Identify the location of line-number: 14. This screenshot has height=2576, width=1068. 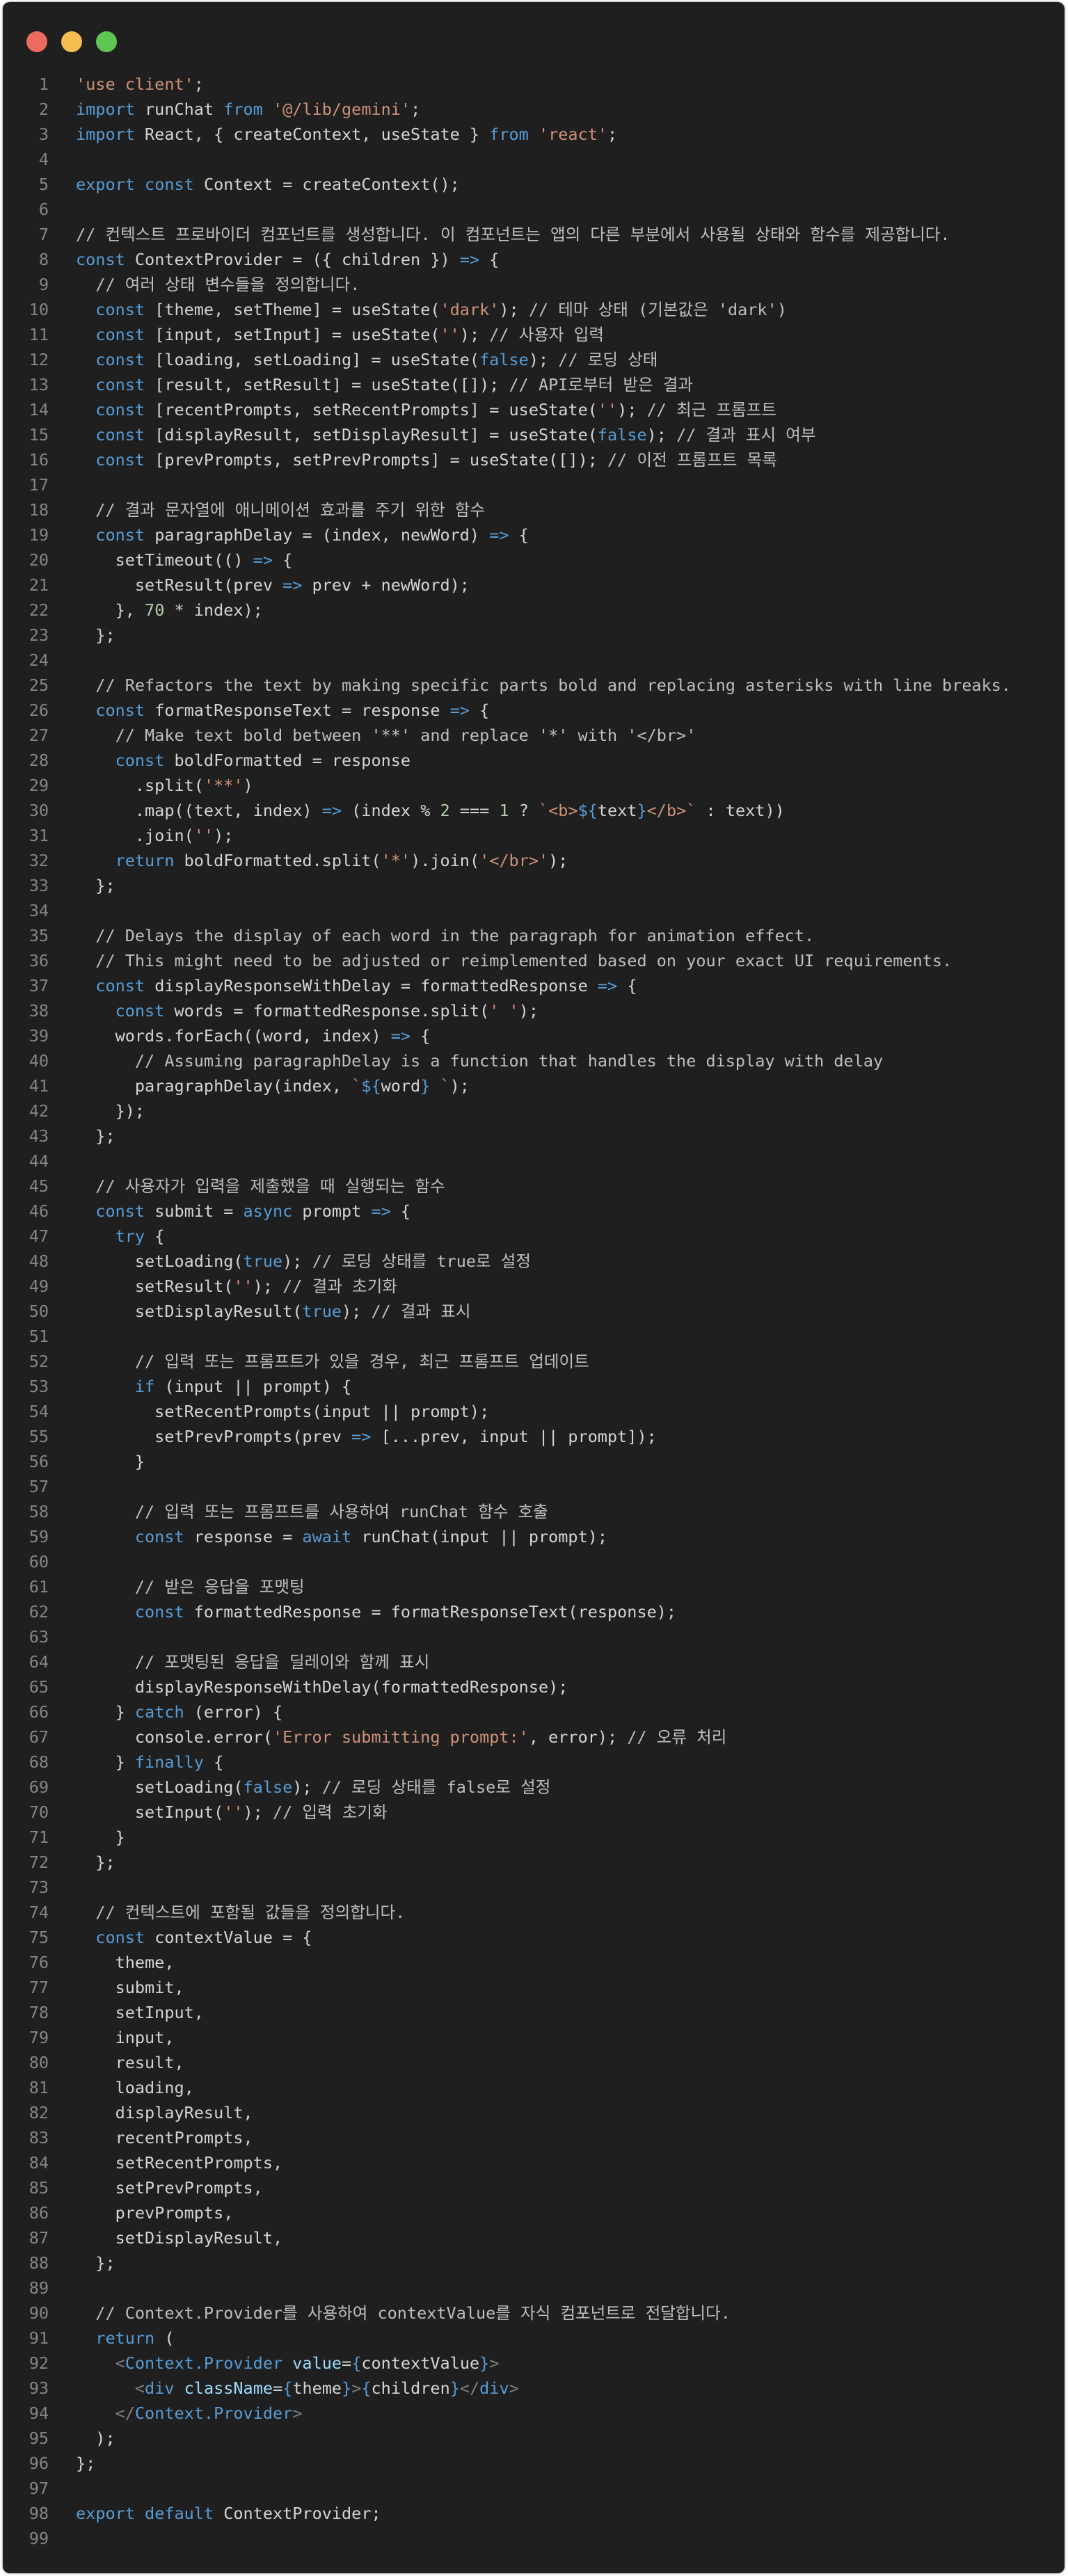
(39, 409).